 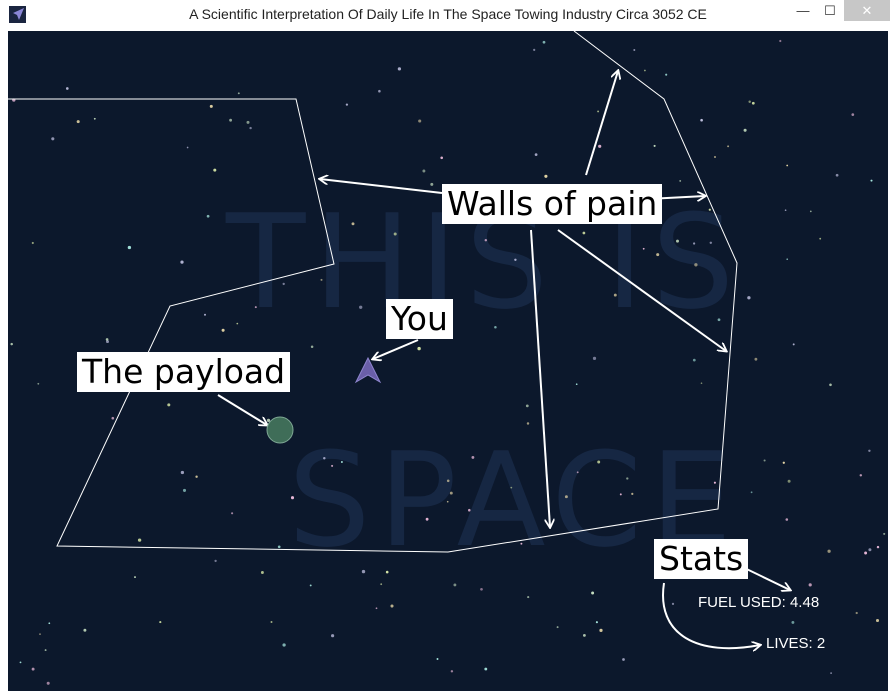 I want to click on payload-label: The payload, so click(x=184, y=372).